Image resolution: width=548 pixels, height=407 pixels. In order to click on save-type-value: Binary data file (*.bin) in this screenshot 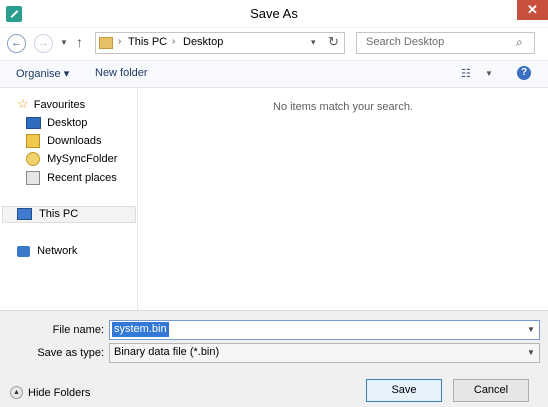, I will do `click(167, 352)`.